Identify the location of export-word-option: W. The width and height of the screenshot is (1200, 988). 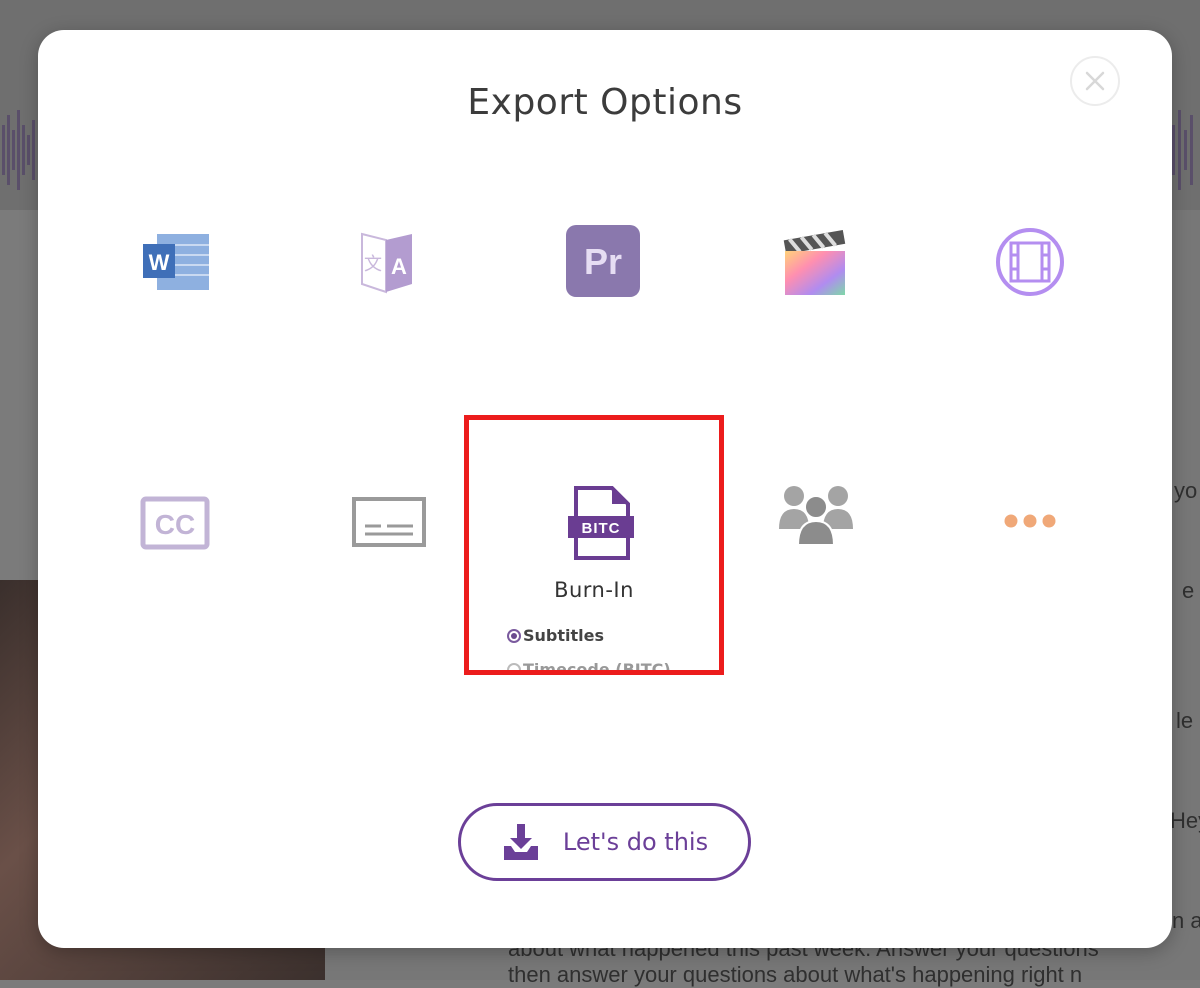
(176, 261).